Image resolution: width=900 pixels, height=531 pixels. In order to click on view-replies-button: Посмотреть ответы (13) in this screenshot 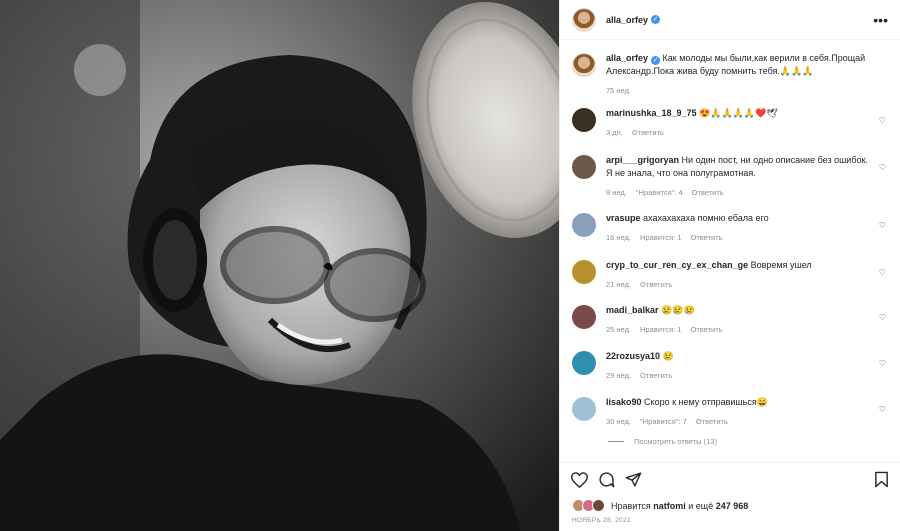, I will do `click(662, 441)`.